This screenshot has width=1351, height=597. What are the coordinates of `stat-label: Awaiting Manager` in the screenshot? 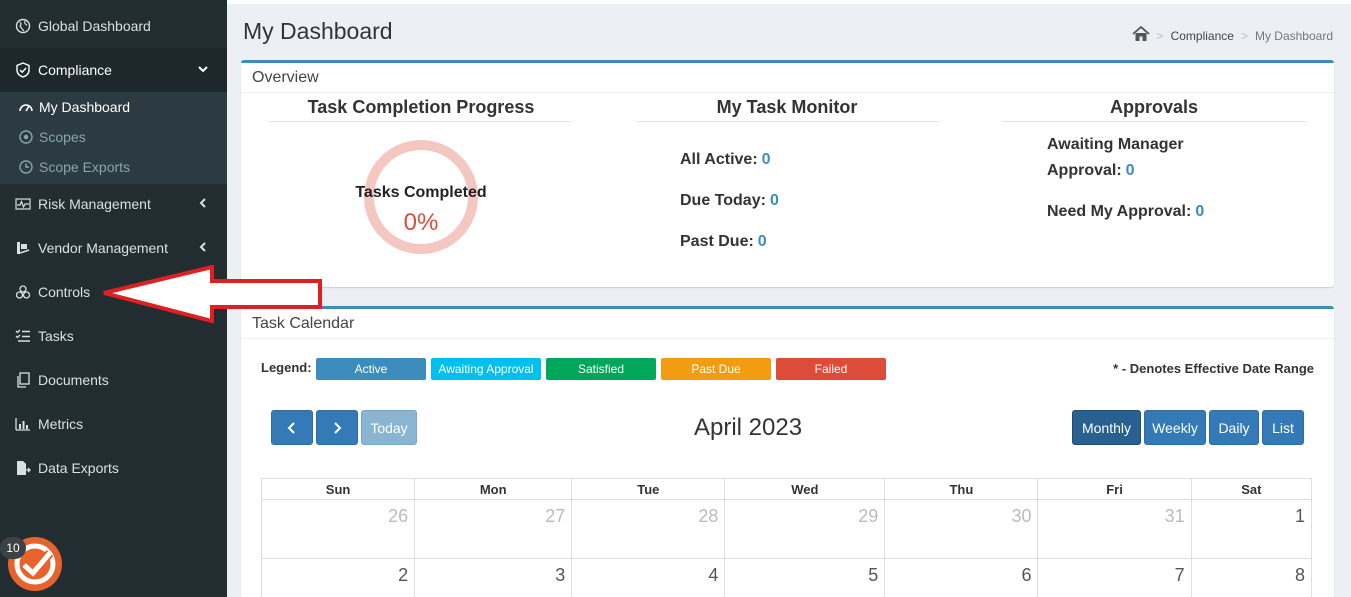 It's located at (1115, 144).